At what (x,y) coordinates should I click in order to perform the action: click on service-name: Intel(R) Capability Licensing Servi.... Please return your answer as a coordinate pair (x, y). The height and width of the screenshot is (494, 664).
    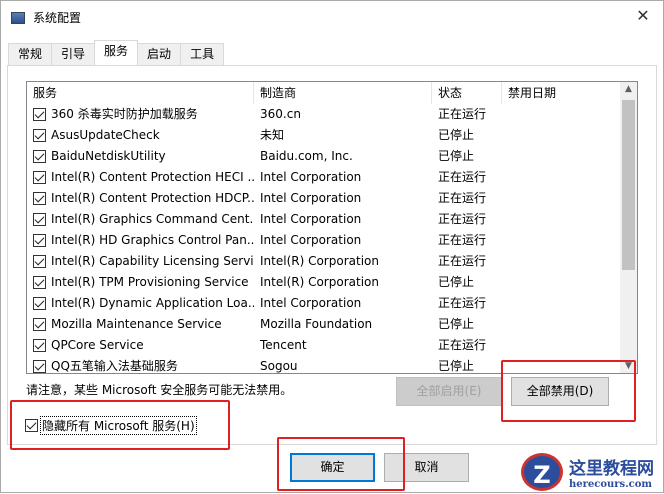
    Looking at the image, I should click on (152, 261).